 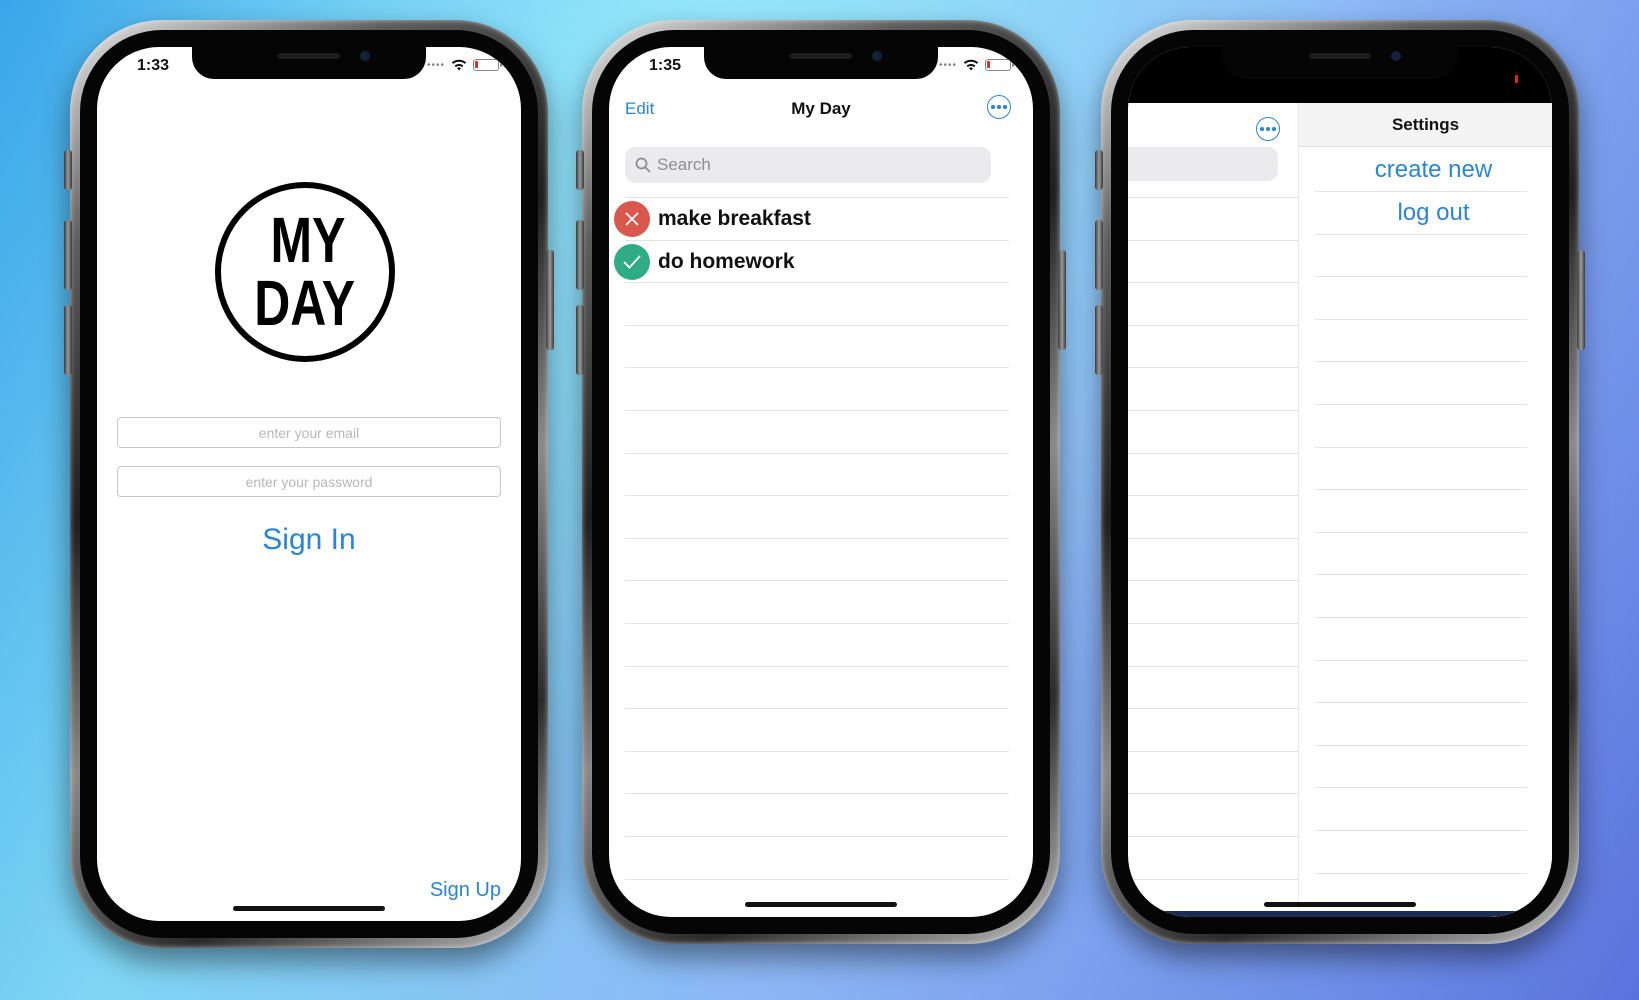 What do you see at coordinates (153, 65) in the screenshot?
I see `status-time: 1:33` at bounding box center [153, 65].